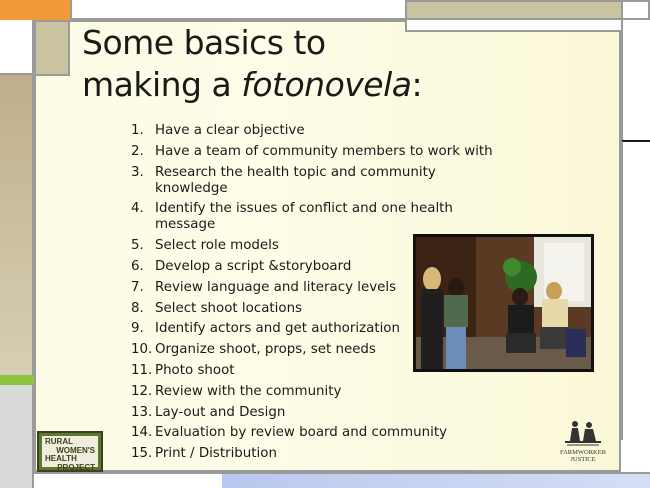  Describe the element at coordinates (635, 10) in the screenshot. I see `deco-right-box` at that location.